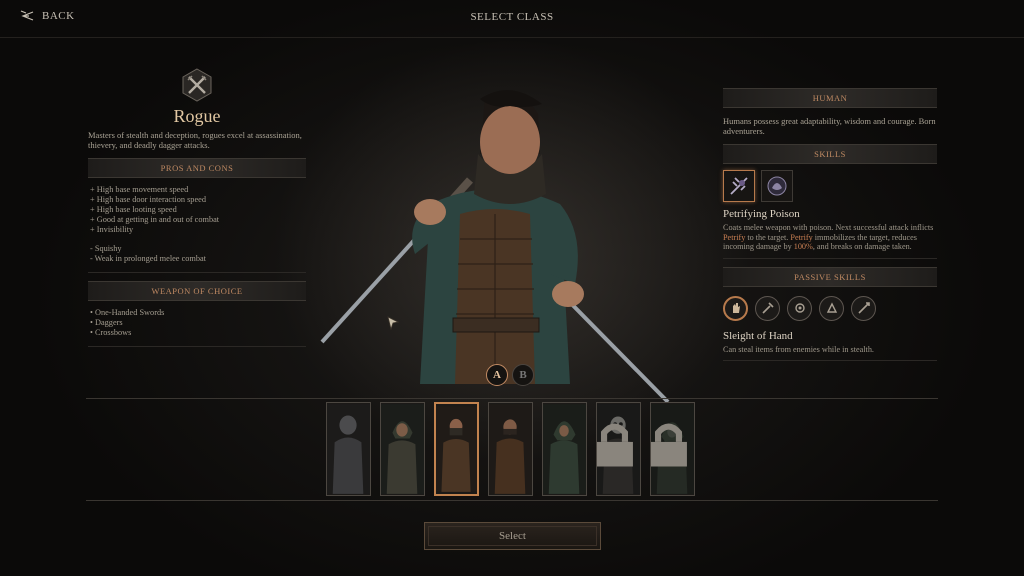 The height and width of the screenshot is (576, 1024). I want to click on pro-item: + High base door interaction speed, so click(148, 199).